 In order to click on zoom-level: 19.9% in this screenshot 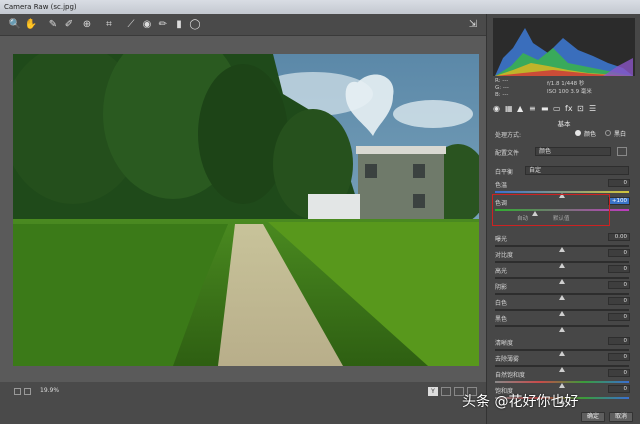, I will do `click(49, 390)`.